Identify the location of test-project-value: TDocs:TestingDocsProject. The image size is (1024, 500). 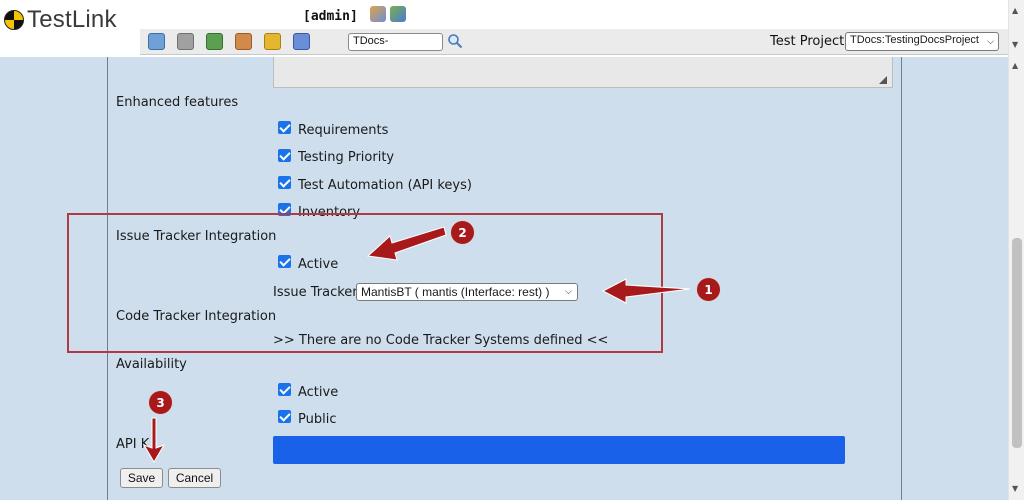
(914, 40).